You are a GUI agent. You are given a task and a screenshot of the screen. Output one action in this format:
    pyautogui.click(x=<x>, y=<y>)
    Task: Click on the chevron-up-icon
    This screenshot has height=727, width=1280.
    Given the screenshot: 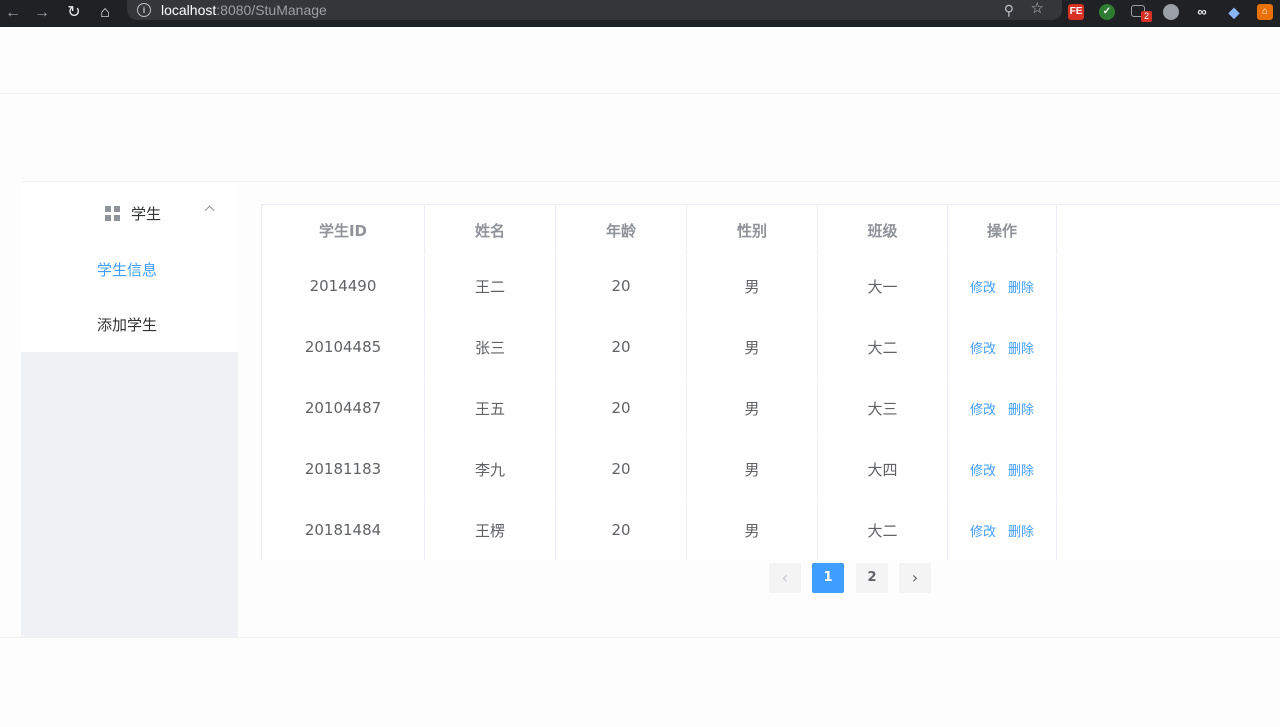 What is the action you would take?
    pyautogui.click(x=209, y=210)
    